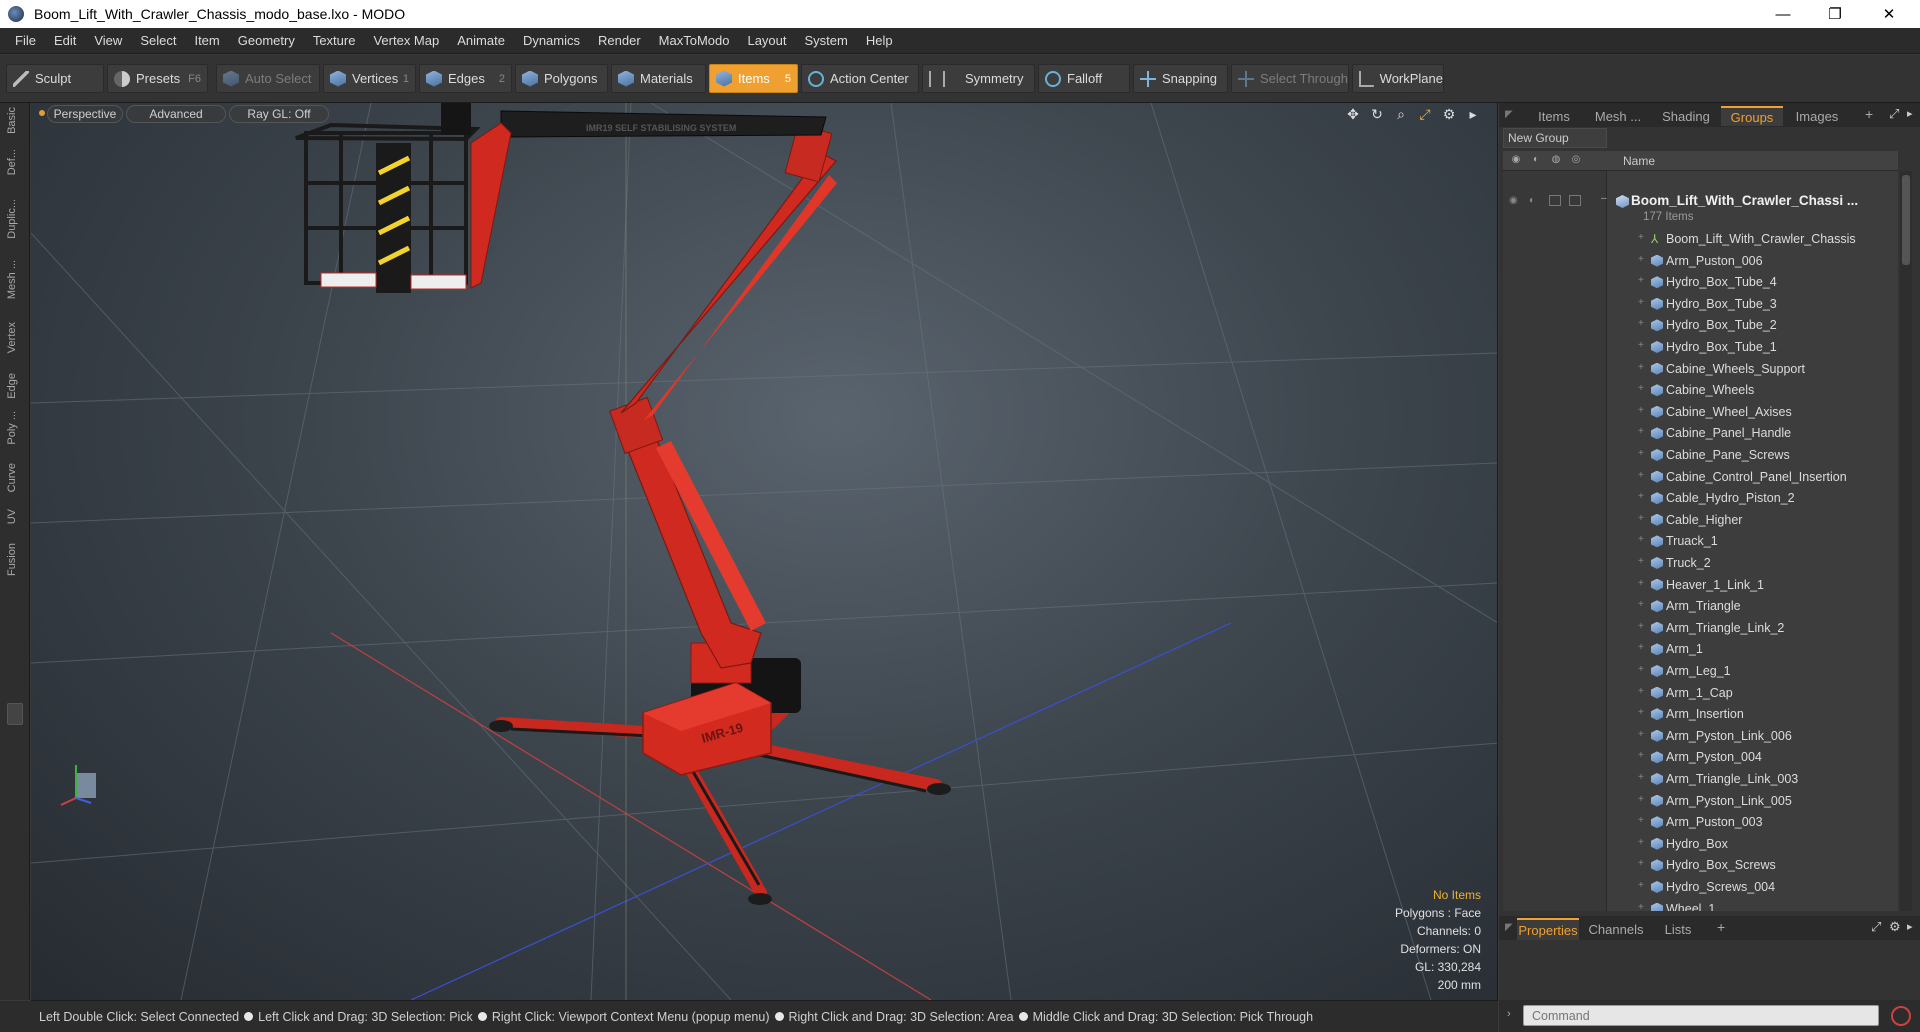 This screenshot has height=1032, width=1920. Describe the element at coordinates (14, 120) in the screenshot. I see `tab-basic: Basic` at that location.